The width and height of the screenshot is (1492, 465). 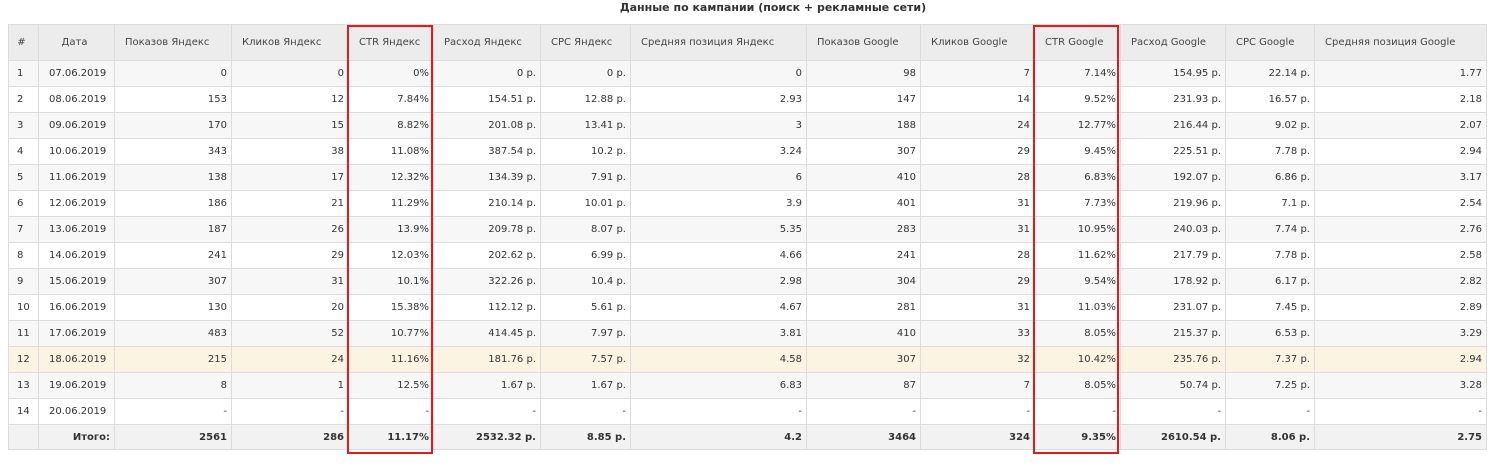 What do you see at coordinates (1077, 42) in the screenshot?
I see `column-header-google-ctr: CTR Google` at bounding box center [1077, 42].